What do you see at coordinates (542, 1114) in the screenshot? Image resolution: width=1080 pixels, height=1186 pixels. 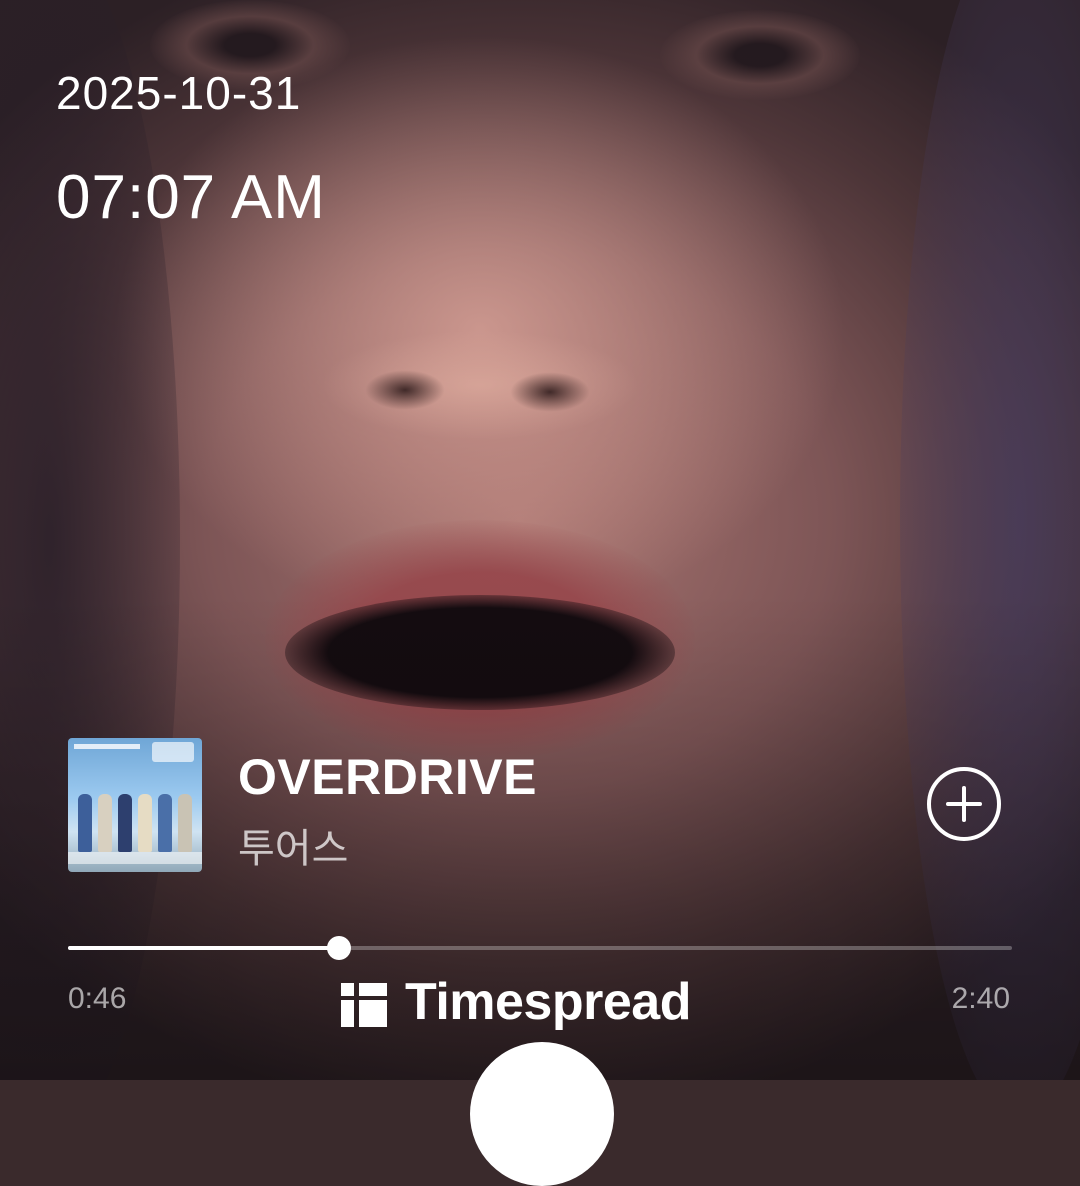 I see `home-button` at bounding box center [542, 1114].